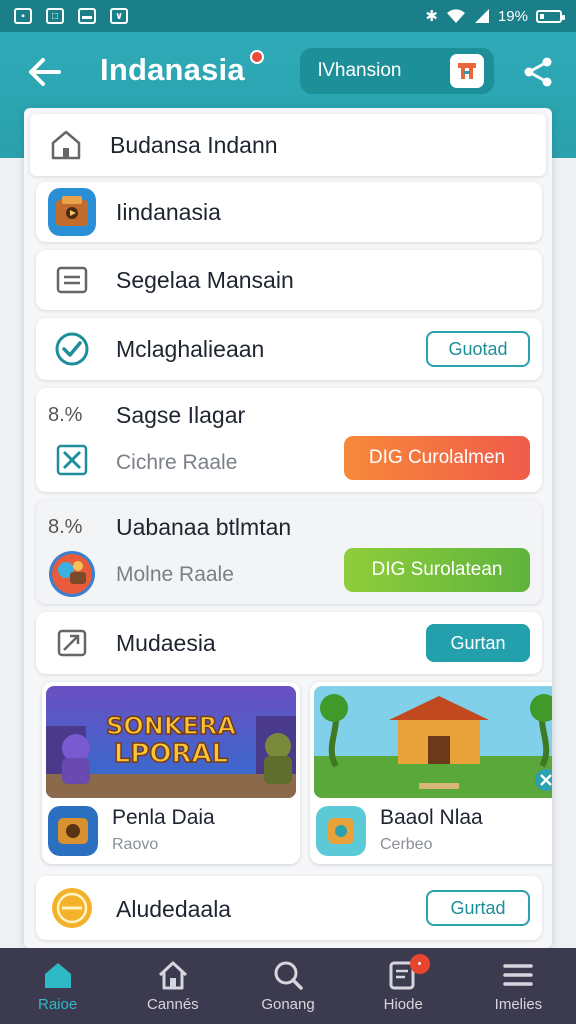 The height and width of the screenshot is (1024, 576). I want to click on game-banner-image: SONKERA LPORAL, so click(171, 742).